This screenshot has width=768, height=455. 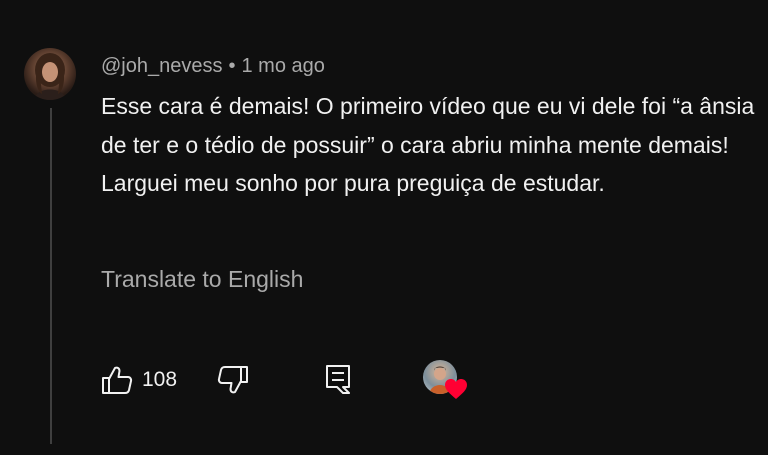 I want to click on thumbs-down-icon, so click(x=232, y=380).